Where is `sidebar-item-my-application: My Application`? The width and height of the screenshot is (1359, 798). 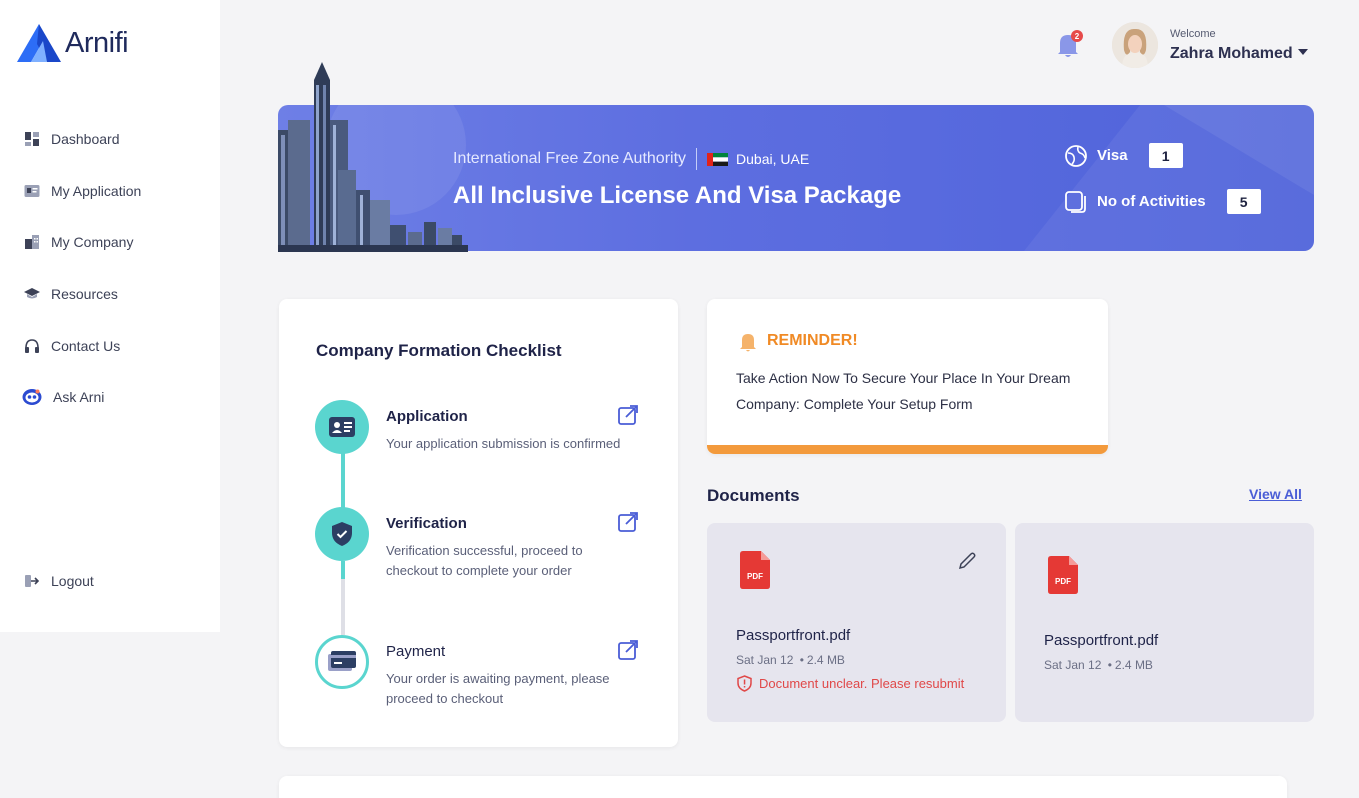
sidebar-item-my-application: My Application is located at coordinates (82, 191).